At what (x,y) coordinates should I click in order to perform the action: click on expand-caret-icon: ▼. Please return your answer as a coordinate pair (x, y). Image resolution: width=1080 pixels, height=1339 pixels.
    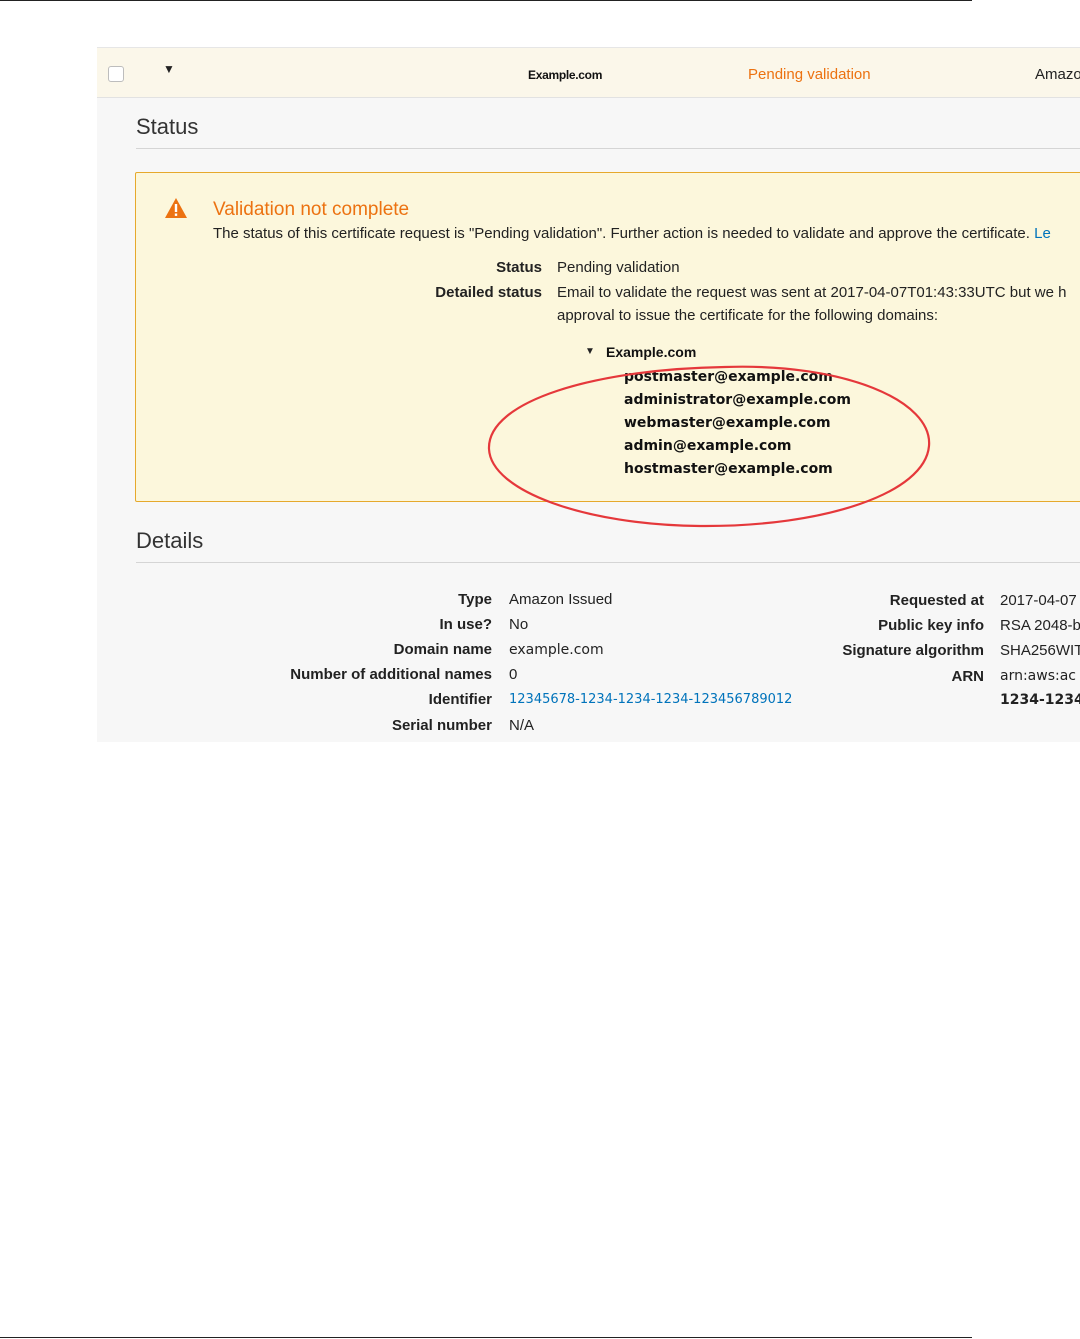
    Looking at the image, I should click on (169, 69).